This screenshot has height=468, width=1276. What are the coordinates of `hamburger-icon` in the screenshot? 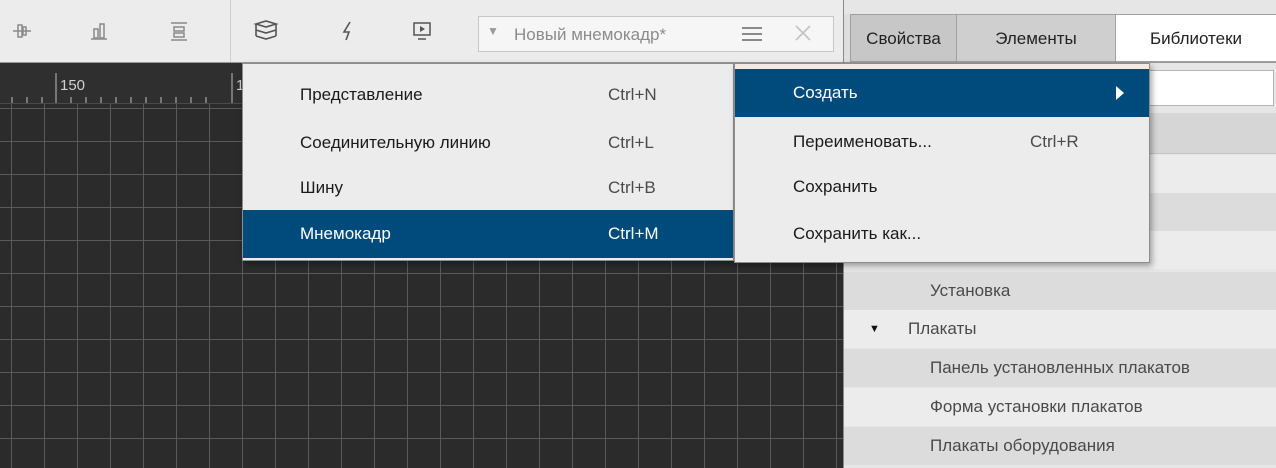 It's located at (752, 36).